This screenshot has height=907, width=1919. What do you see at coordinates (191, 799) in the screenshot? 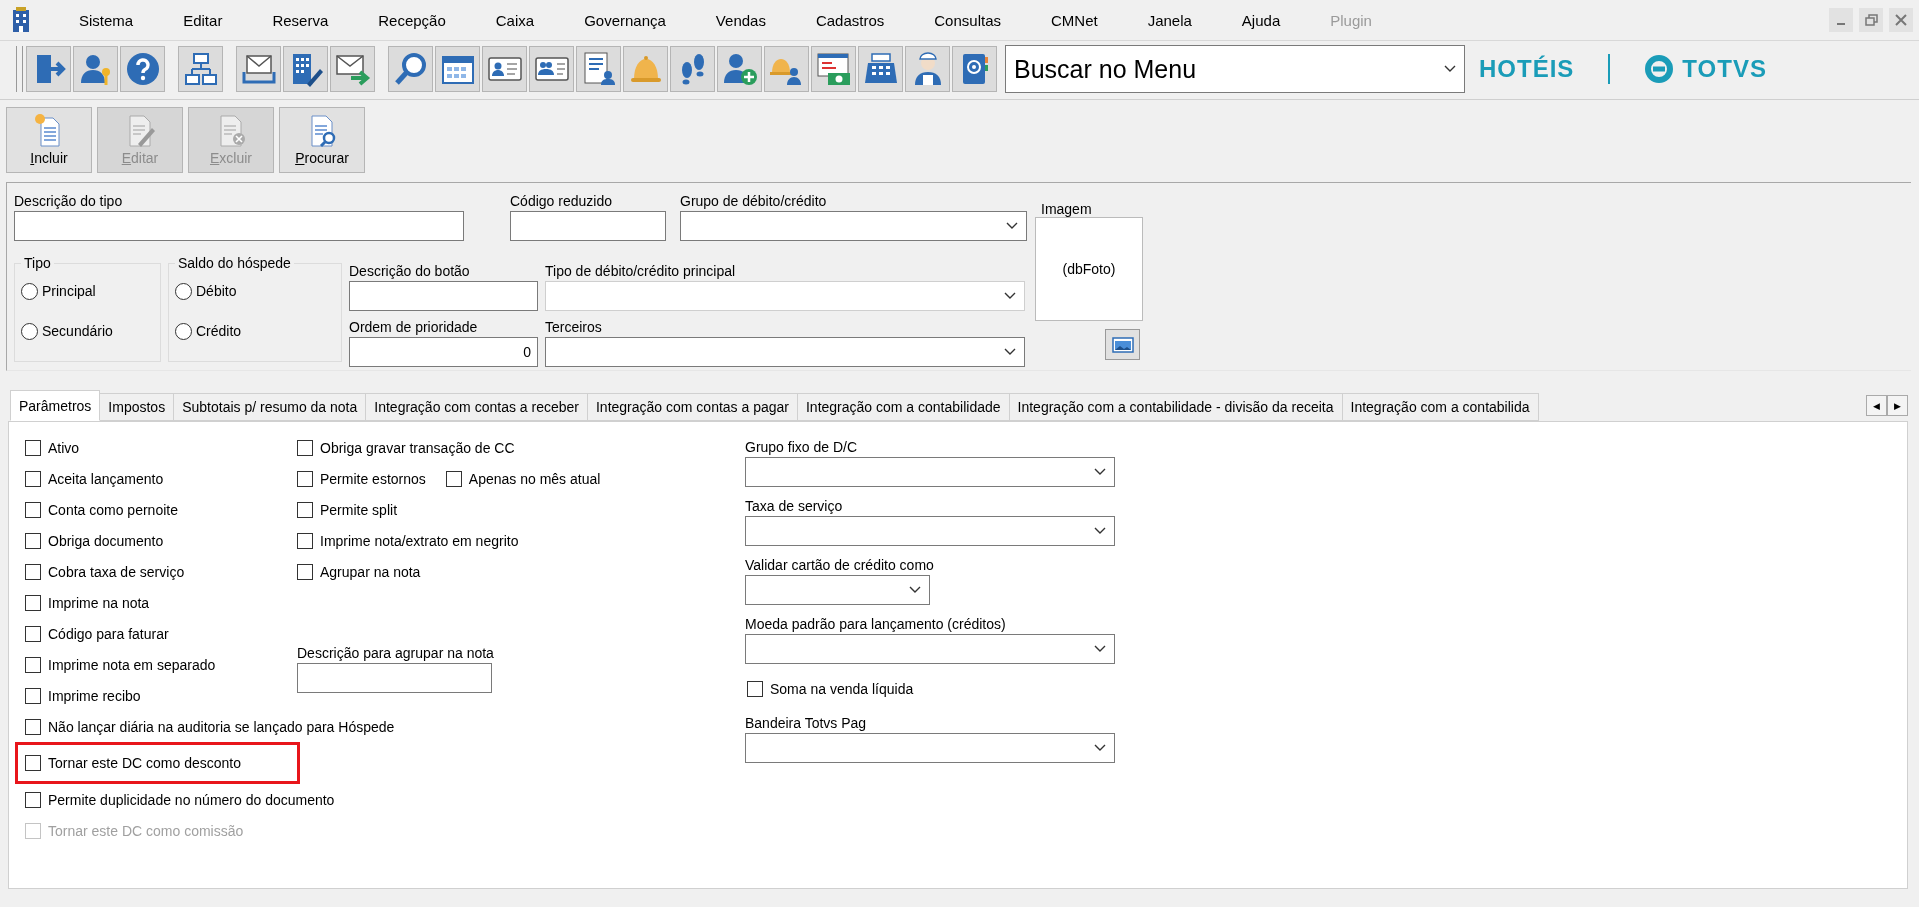
I see `checkbox-label: Permite duplicidade no número do documento` at bounding box center [191, 799].